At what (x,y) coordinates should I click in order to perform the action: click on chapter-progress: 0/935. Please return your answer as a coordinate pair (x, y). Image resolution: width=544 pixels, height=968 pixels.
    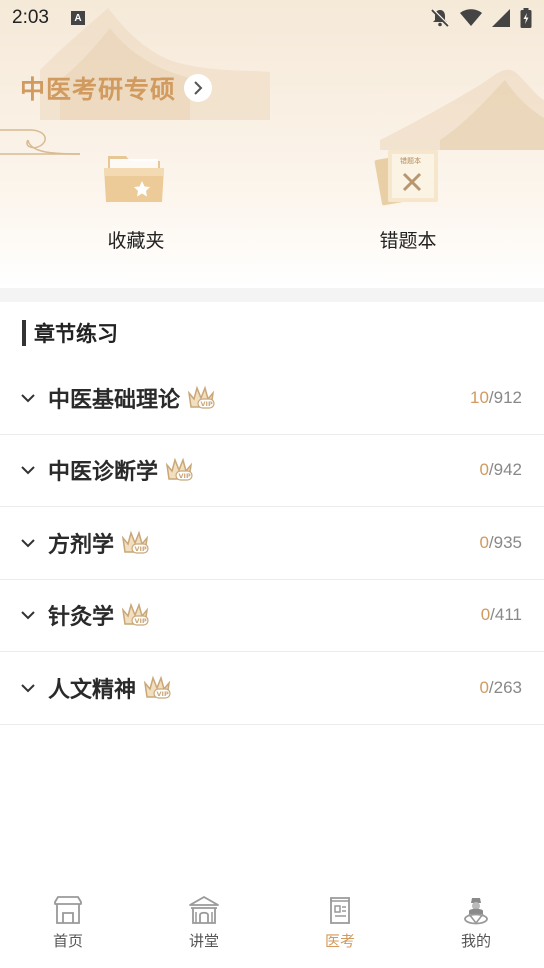
    Looking at the image, I should click on (500, 543).